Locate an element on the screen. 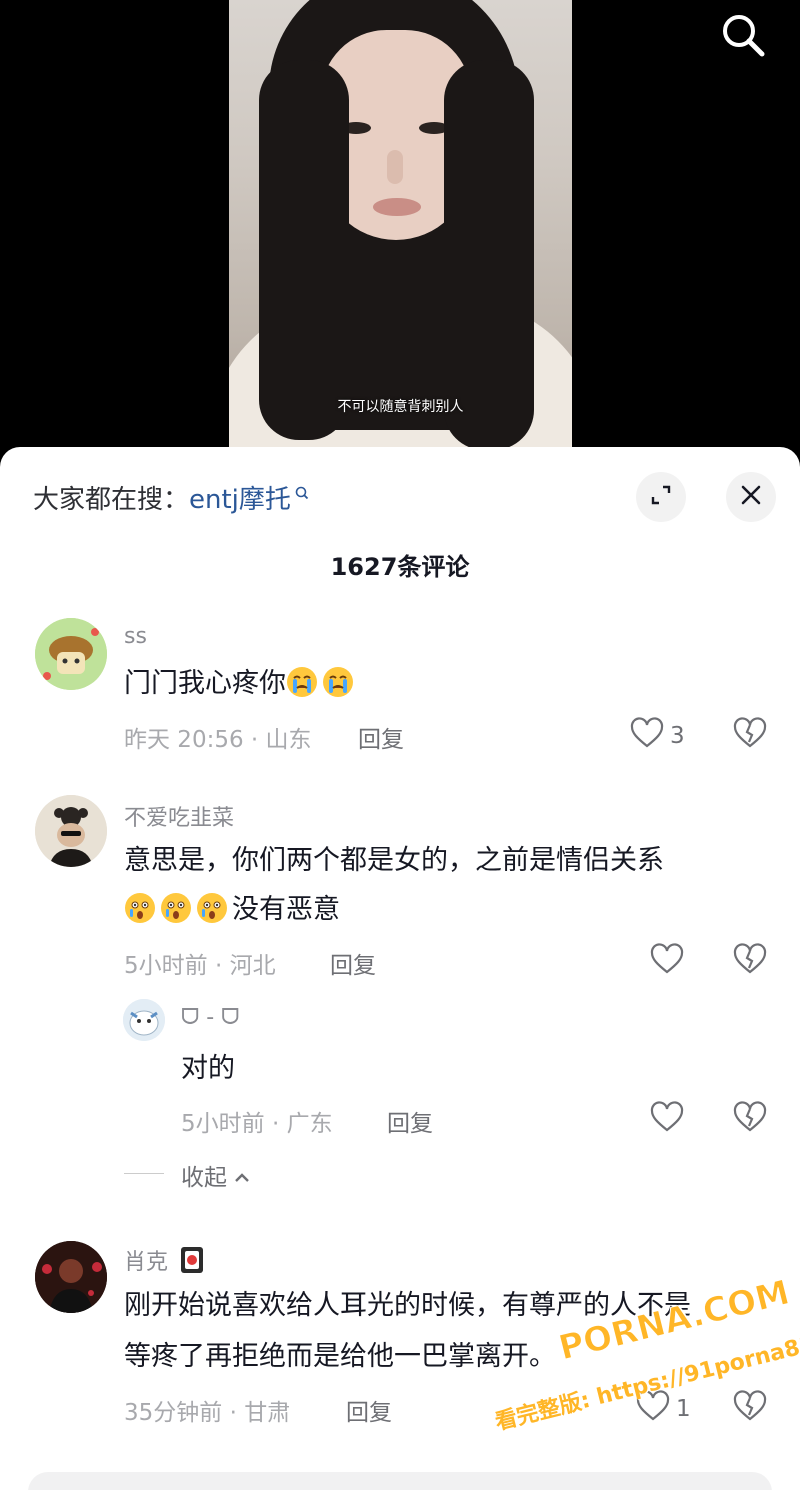 The image size is (800, 1490). username-text: 肖克 is located at coordinates (146, 1262).